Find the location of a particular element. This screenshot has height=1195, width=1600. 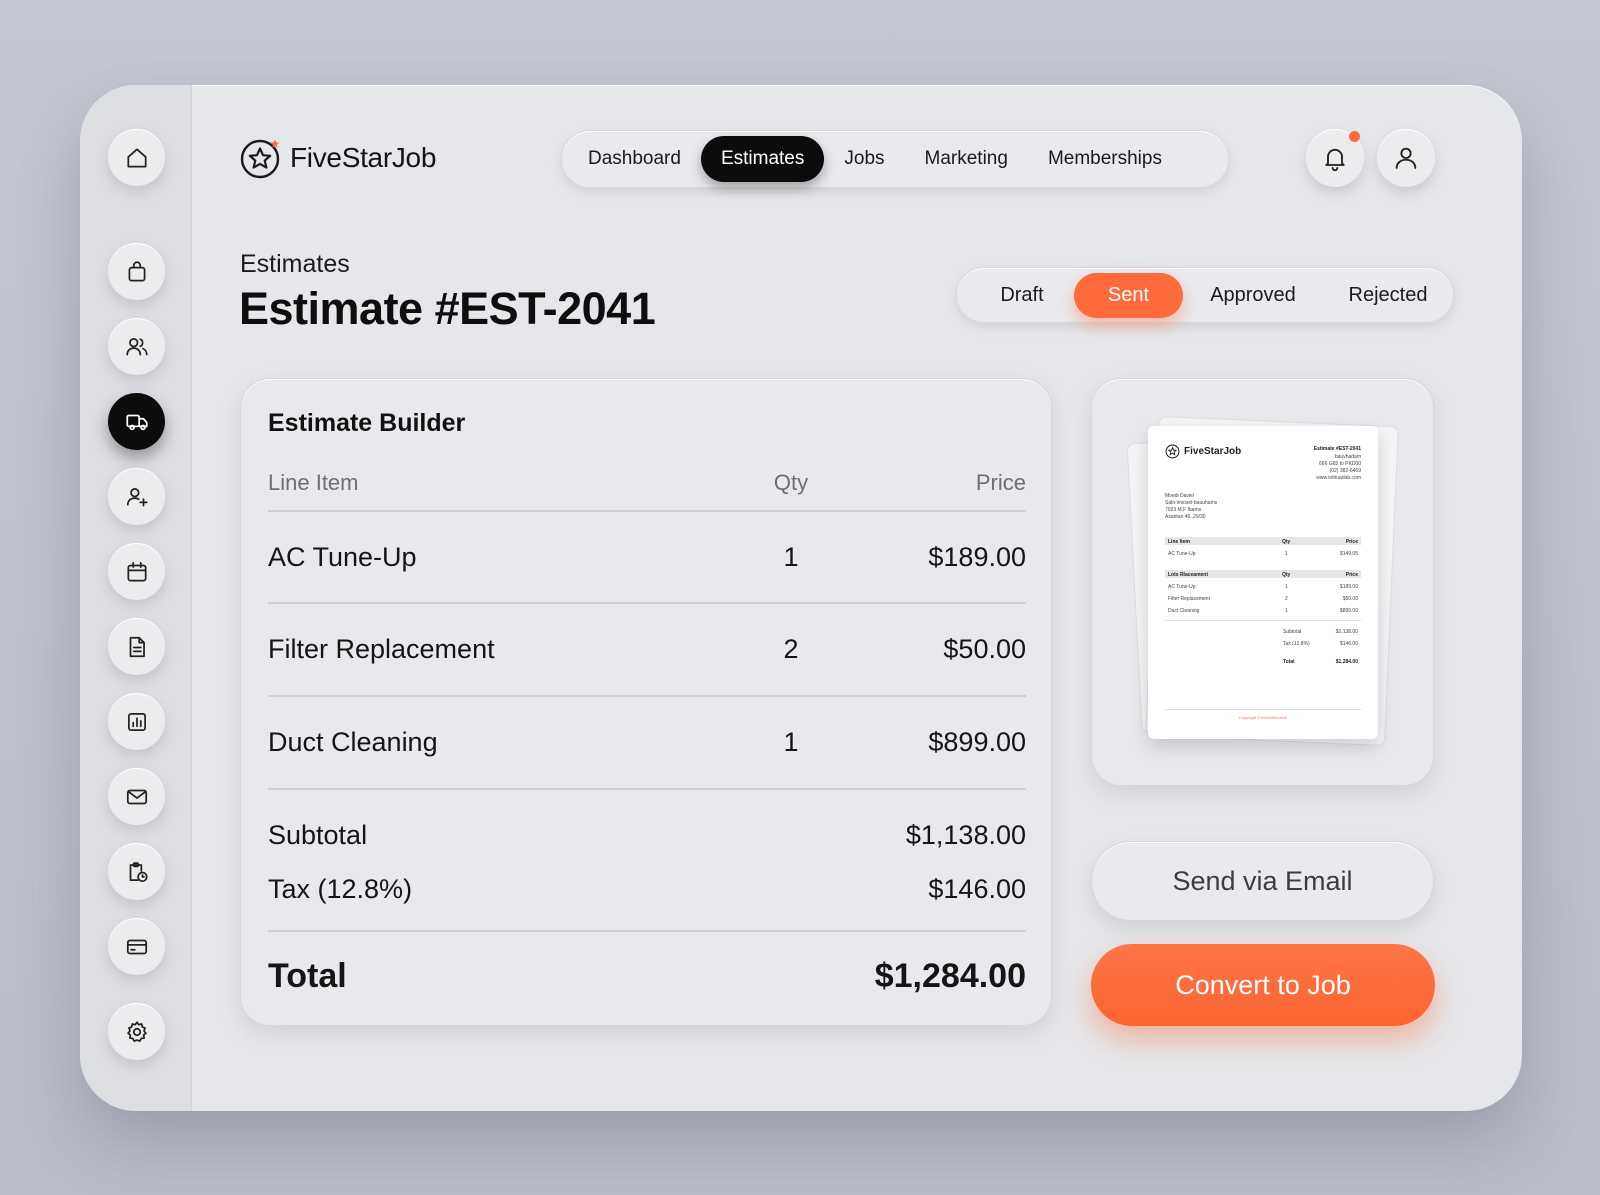

doc-header-line: (02) 382-6469 is located at coordinates (1345, 471).